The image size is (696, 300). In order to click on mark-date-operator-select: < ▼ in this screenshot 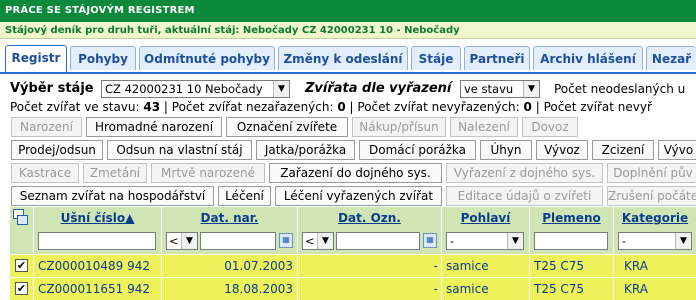, I will do `click(318, 241)`.